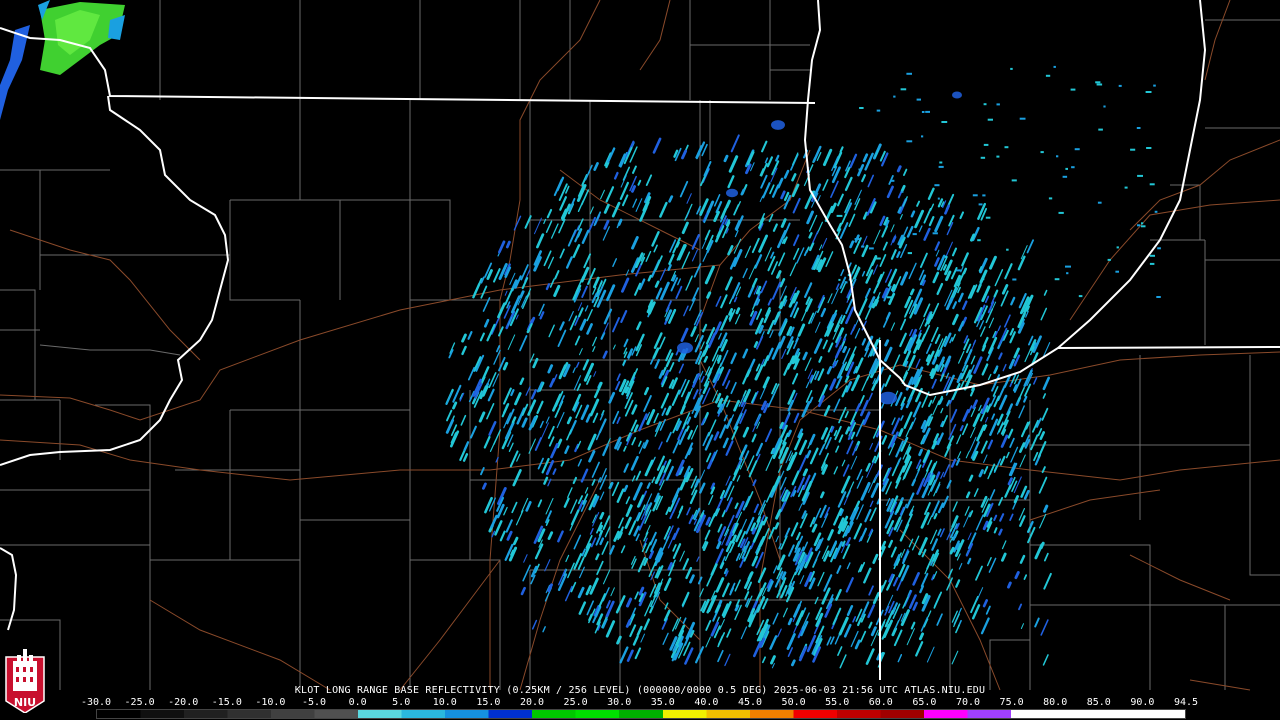  Describe the element at coordinates (25, 680) in the screenshot. I see `niu-logo: NIU` at that location.